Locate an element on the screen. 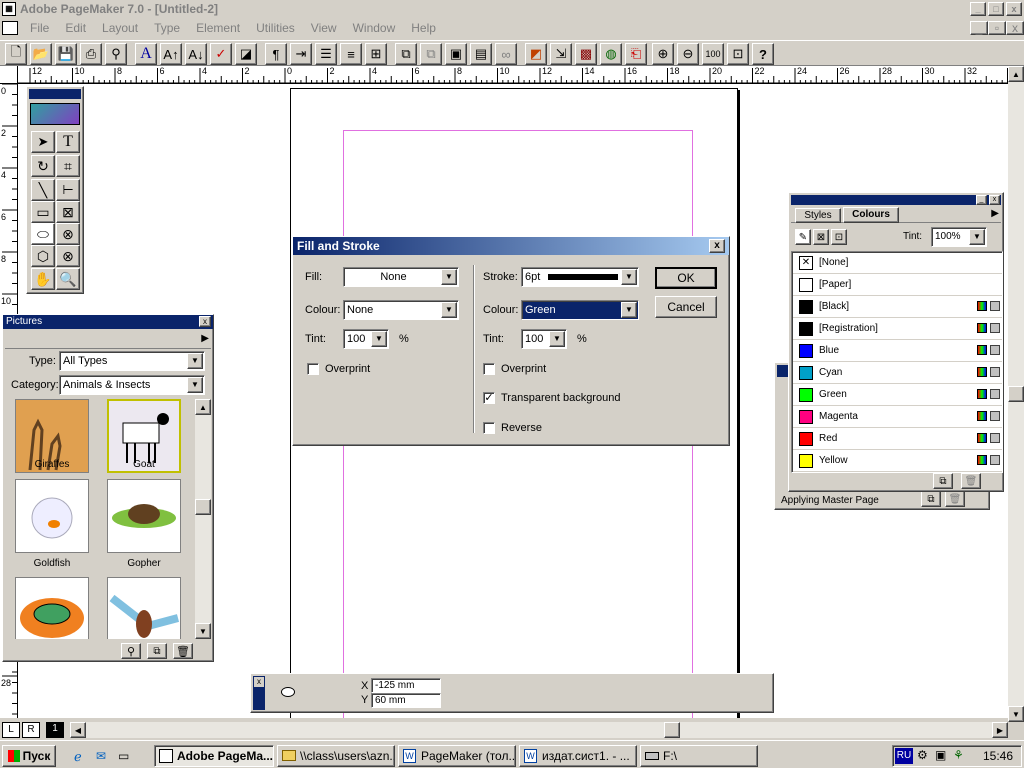 The width and height of the screenshot is (1024, 768). colours-delete-icon: 🗑 is located at coordinates (971, 481).